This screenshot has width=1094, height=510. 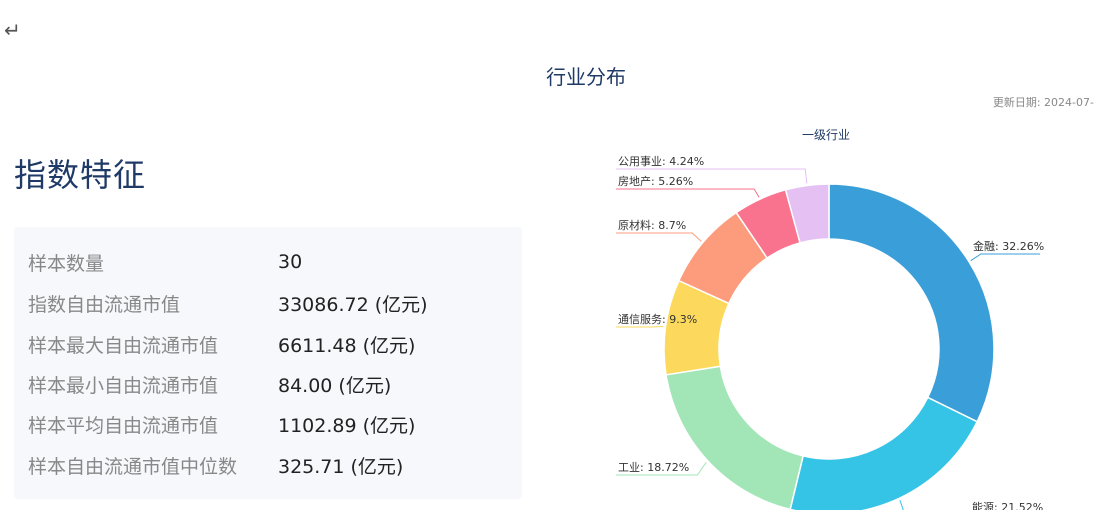 What do you see at coordinates (1008, 246) in the screenshot?
I see `slice-label-1: 金融: 32.26%` at bounding box center [1008, 246].